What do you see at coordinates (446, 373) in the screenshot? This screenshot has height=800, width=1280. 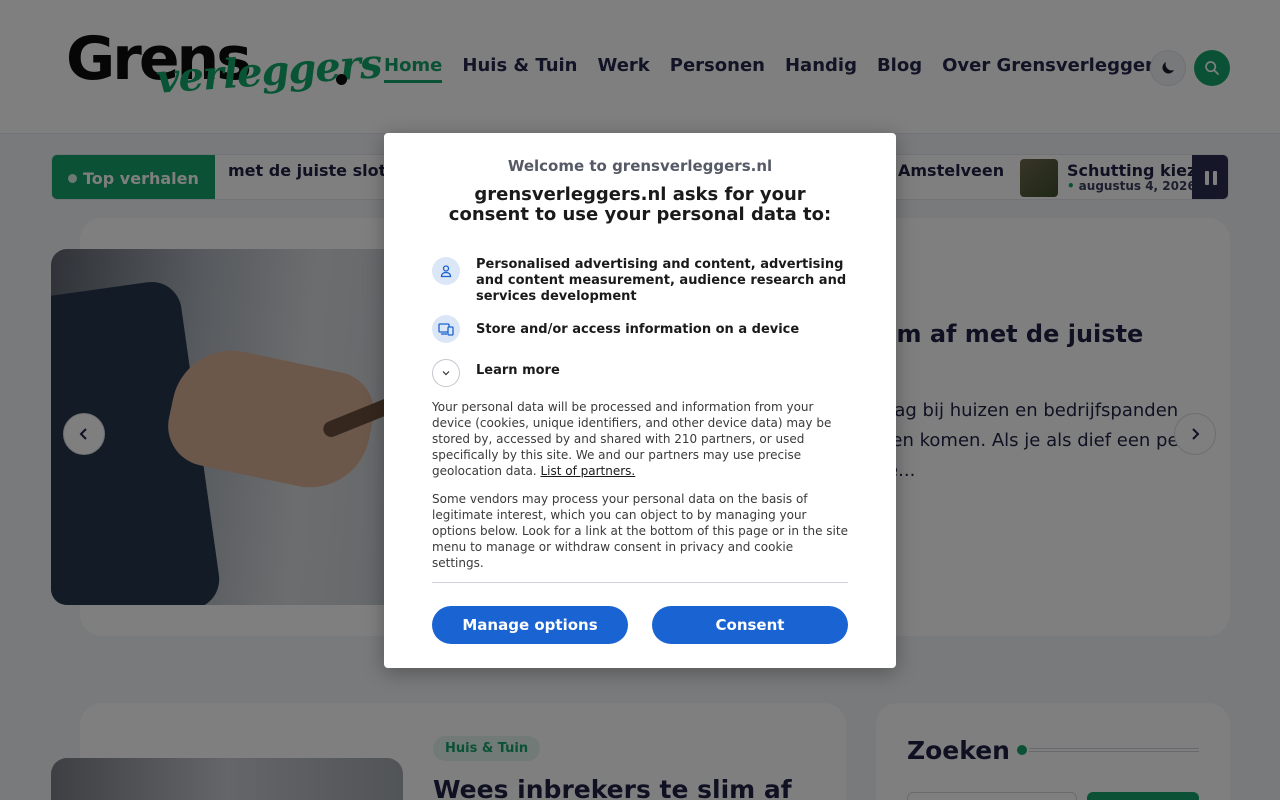 I see `chevron-down-icon` at bounding box center [446, 373].